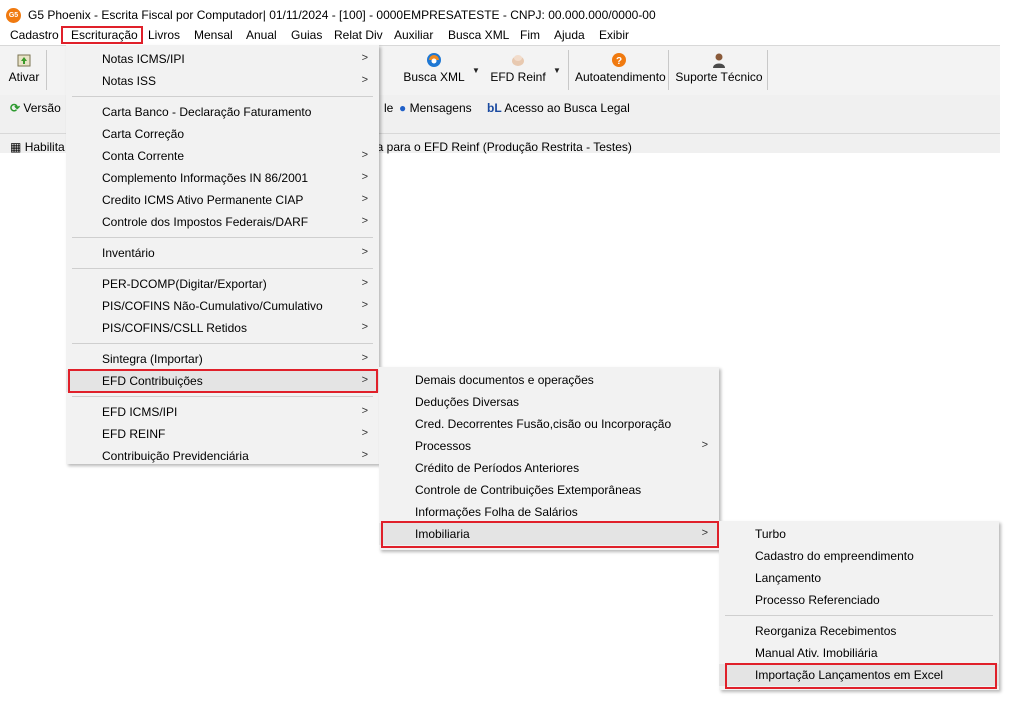 The image size is (1019, 703). I want to click on menu-item-label: Deduções Diversas, so click(467, 402).